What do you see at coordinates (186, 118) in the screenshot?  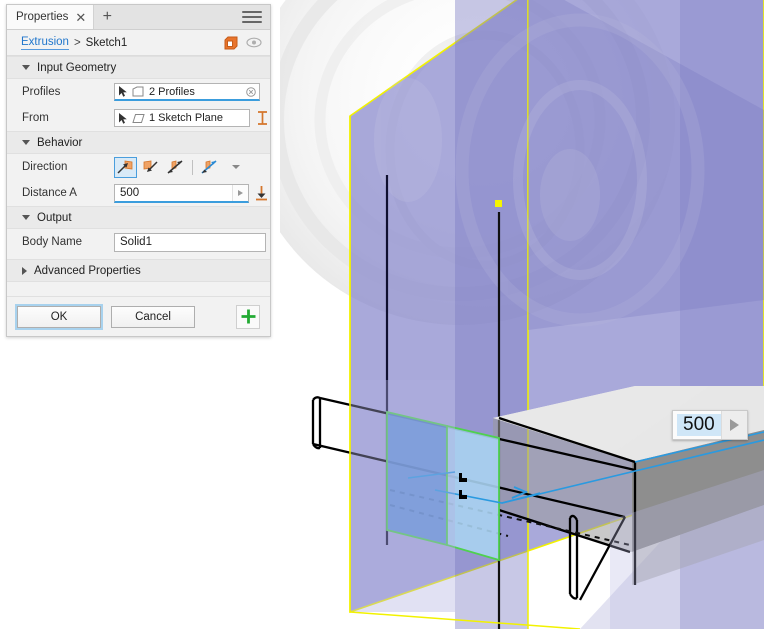 I see `from-value: 1 Sketch Plane` at bounding box center [186, 118].